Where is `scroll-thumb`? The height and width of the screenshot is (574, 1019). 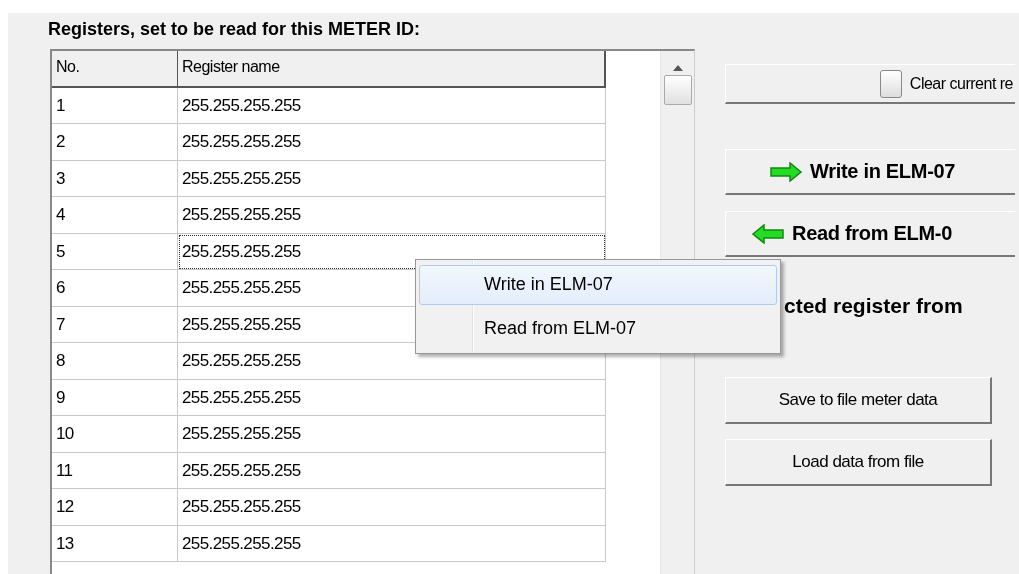 scroll-thumb is located at coordinates (677, 90).